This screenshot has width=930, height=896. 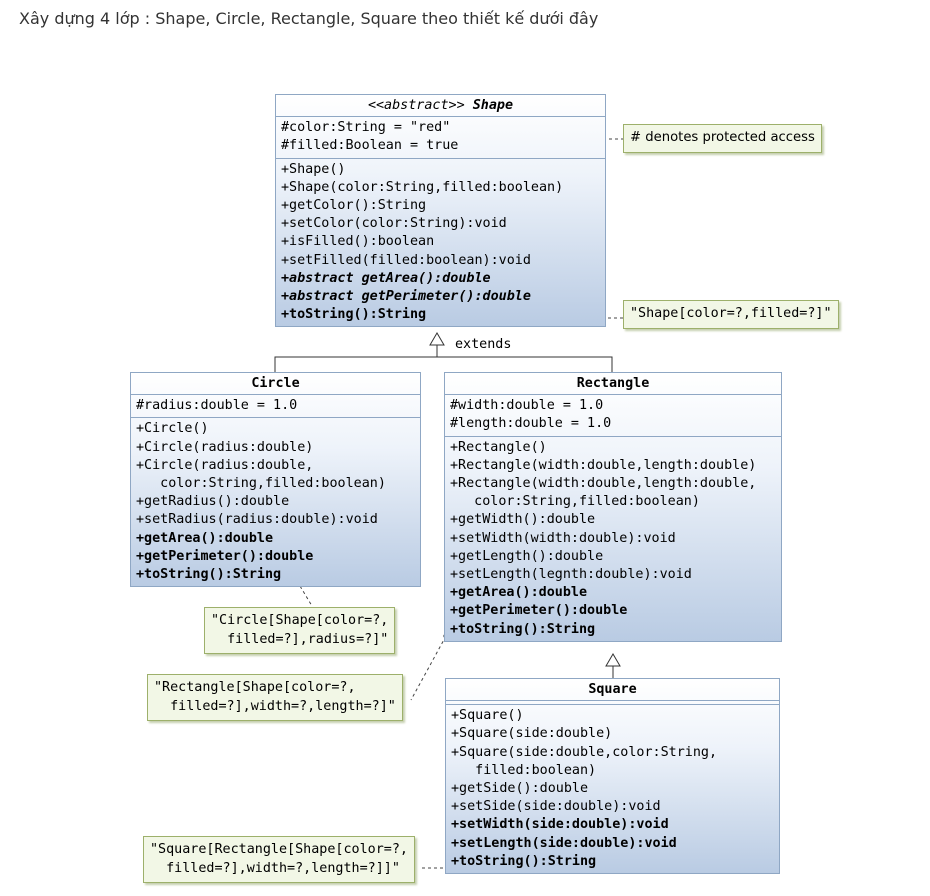 I want to click on method-line: +Circle(radius:double,, so click(x=225, y=465).